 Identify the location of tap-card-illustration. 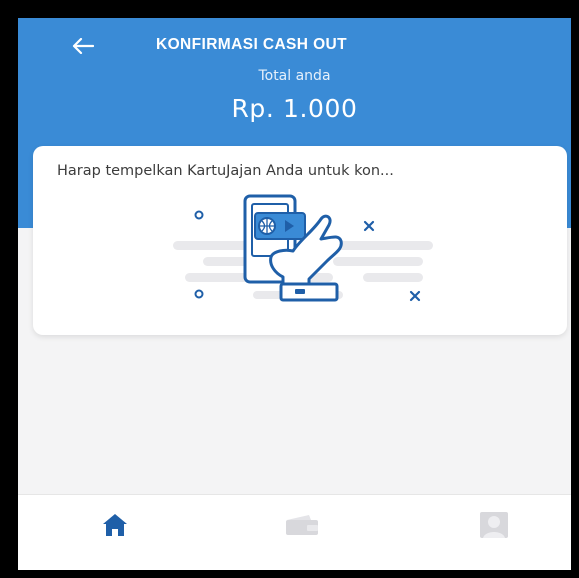
(303, 248).